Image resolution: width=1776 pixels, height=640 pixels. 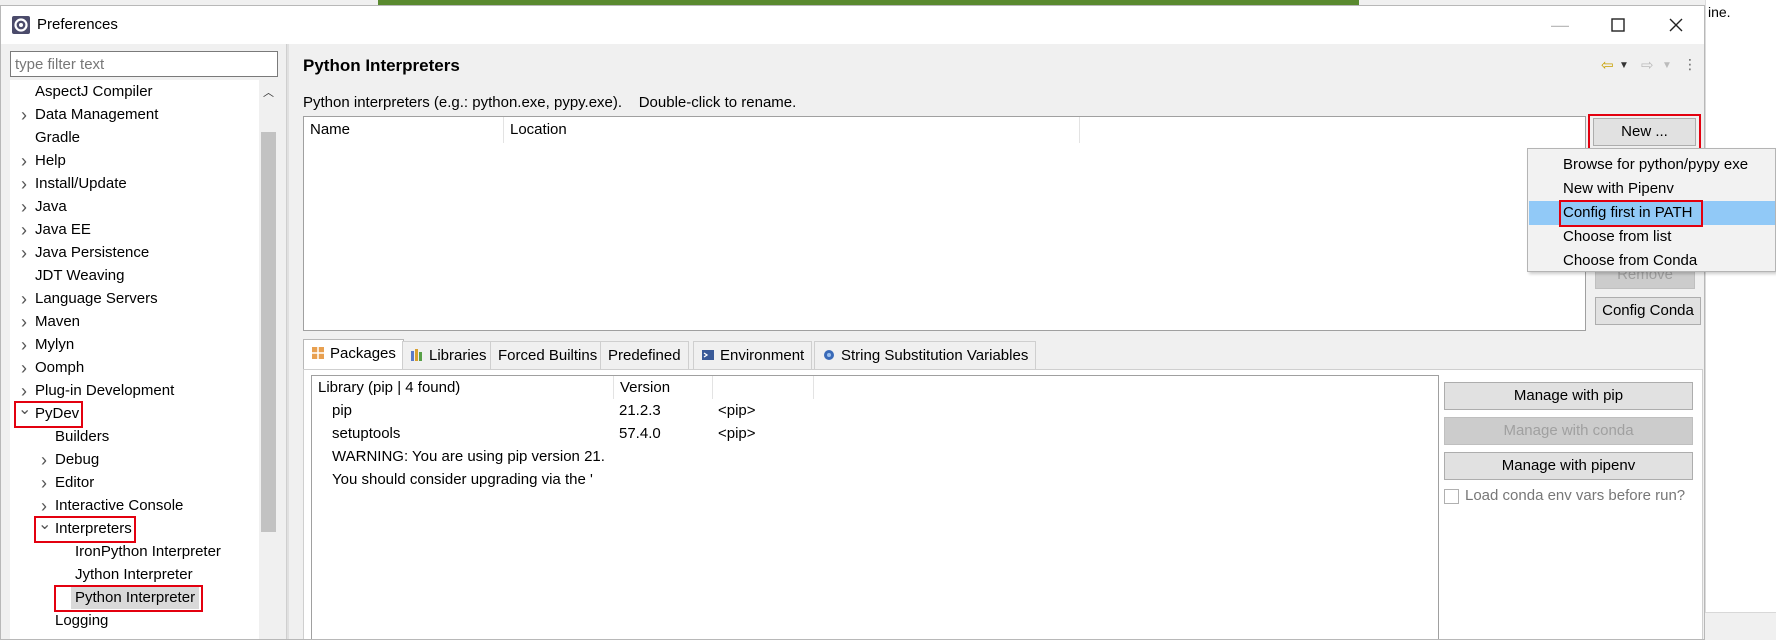 I want to click on tree-item: Data Management, so click(x=96, y=115).